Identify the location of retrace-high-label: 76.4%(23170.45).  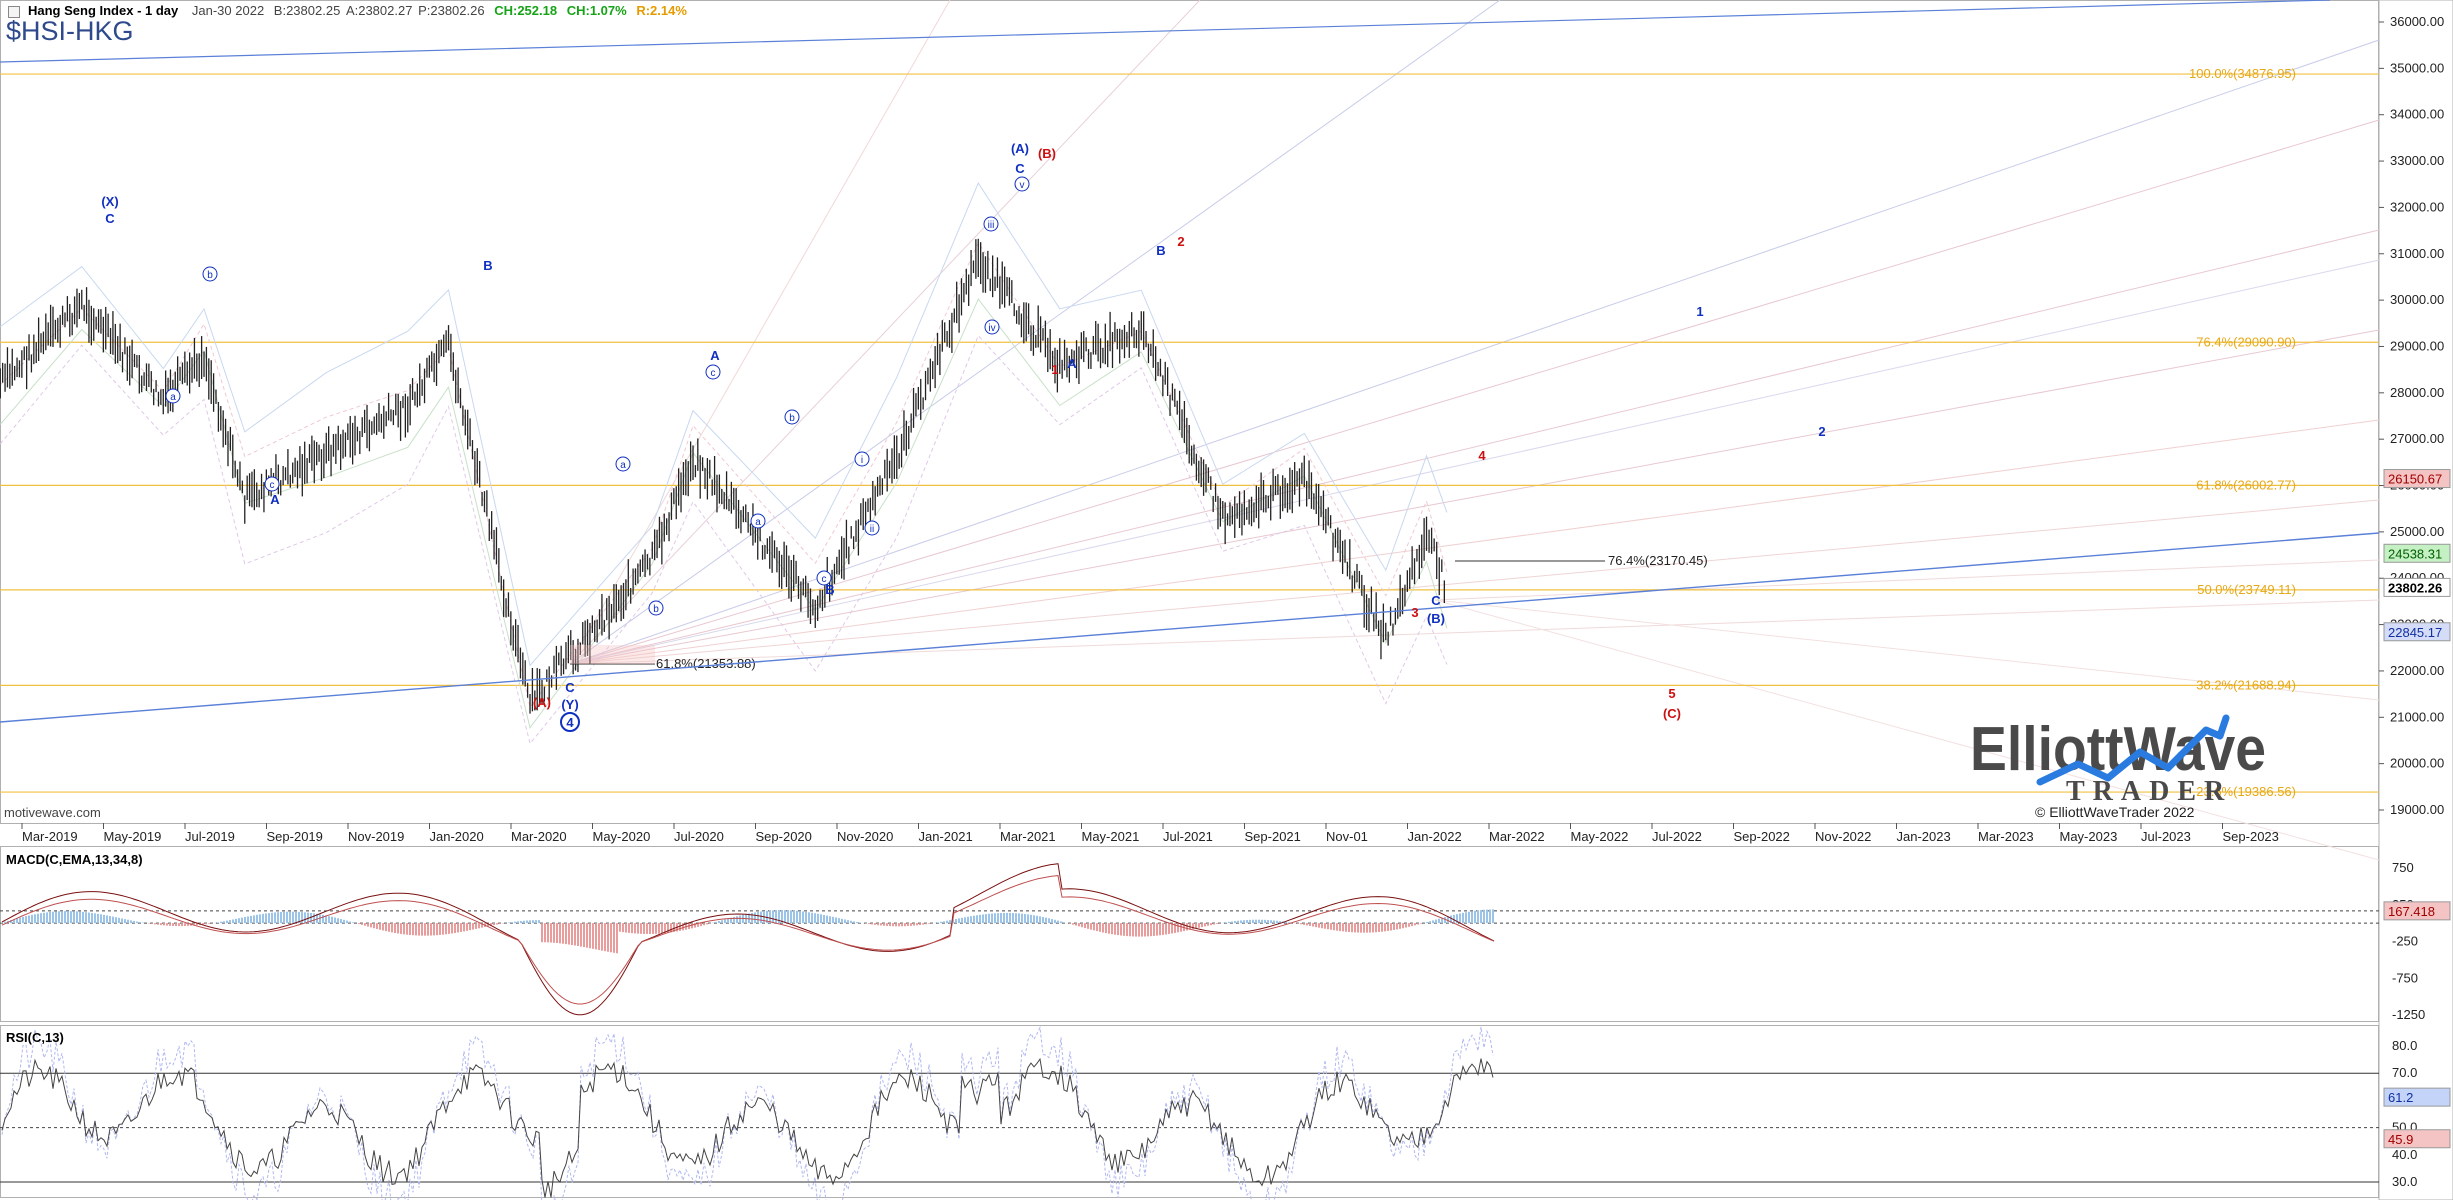
(1658, 560).